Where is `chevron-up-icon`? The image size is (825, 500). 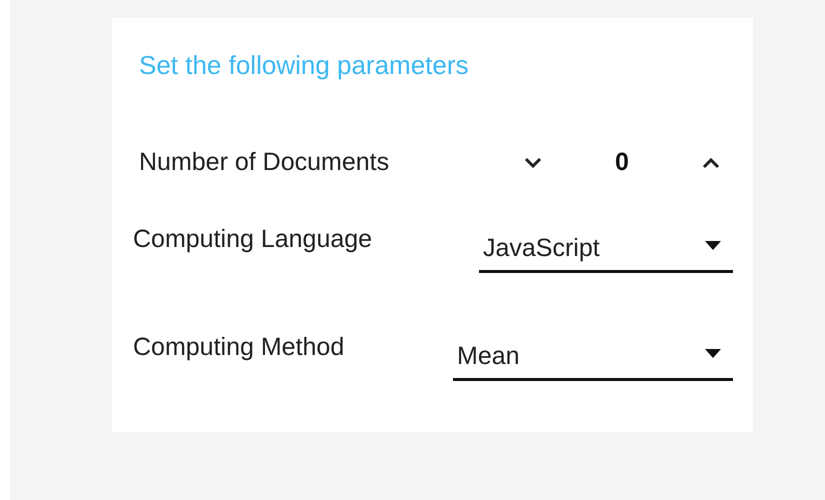
chevron-up-icon is located at coordinates (711, 163).